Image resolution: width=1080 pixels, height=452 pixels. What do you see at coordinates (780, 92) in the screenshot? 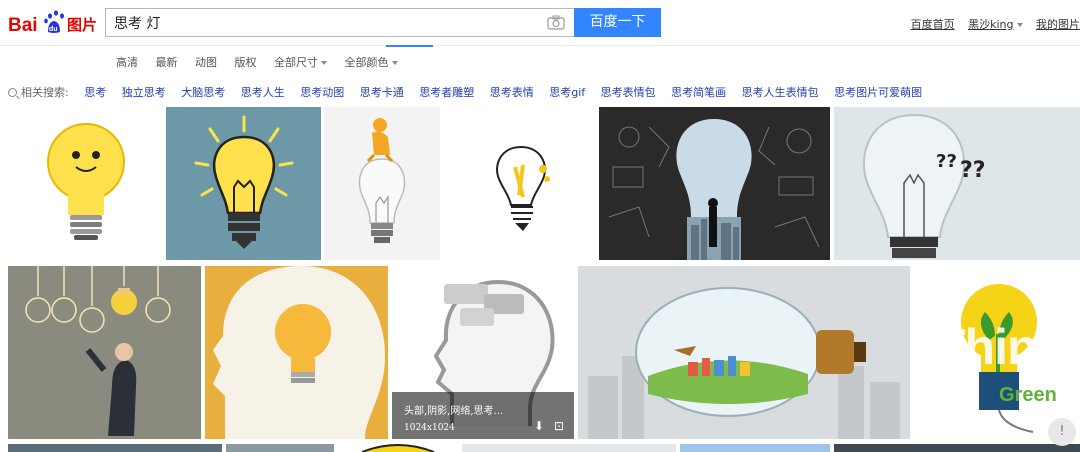
I see `related-keyword: 思考人生表情包` at bounding box center [780, 92].